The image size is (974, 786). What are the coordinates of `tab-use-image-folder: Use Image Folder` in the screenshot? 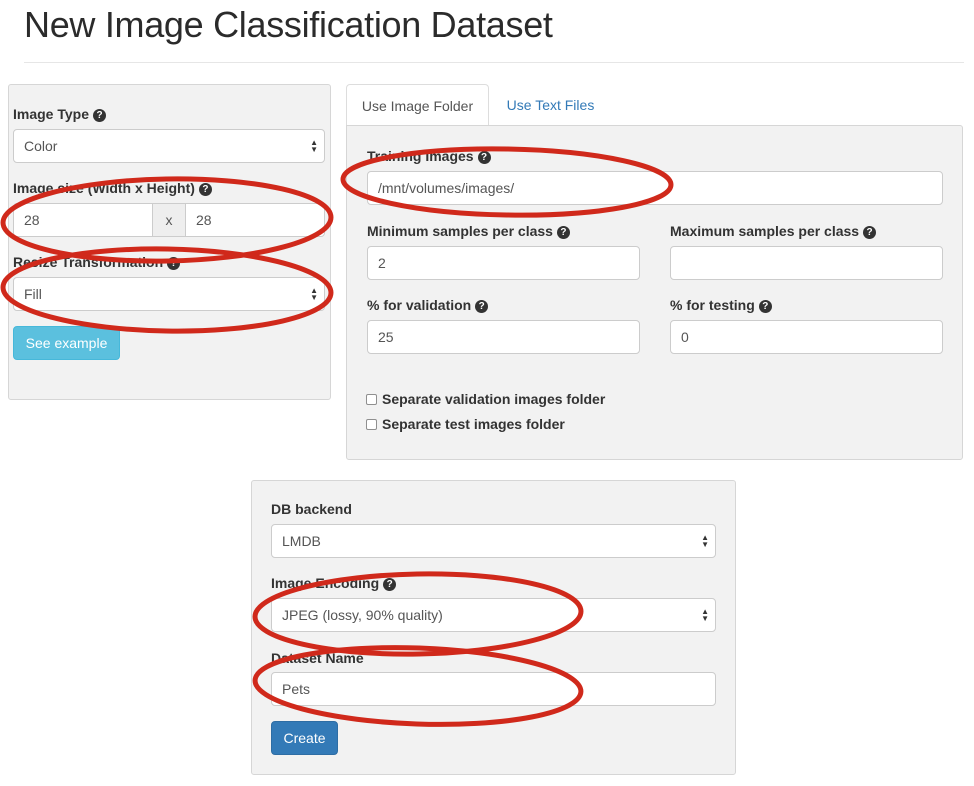 It's located at (417, 105).